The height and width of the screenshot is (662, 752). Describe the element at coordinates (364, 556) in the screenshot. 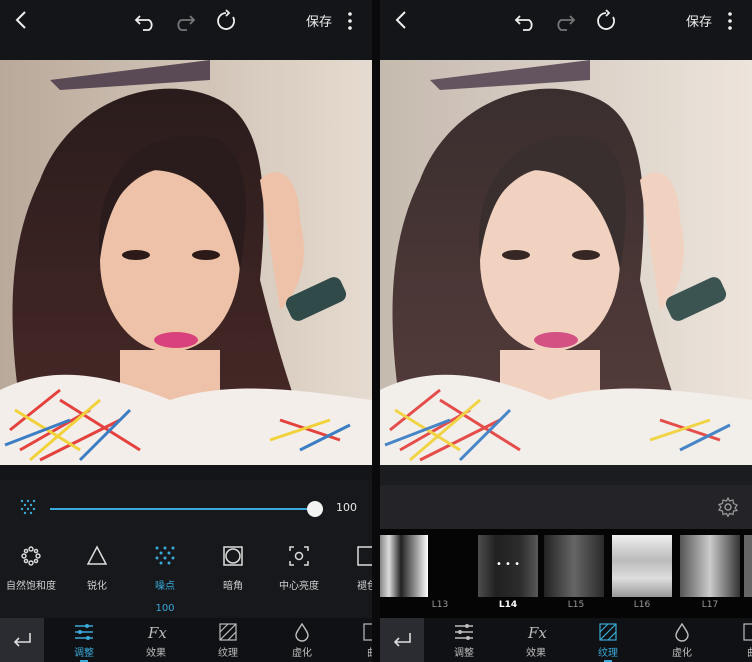

I see `fade-icon` at that location.